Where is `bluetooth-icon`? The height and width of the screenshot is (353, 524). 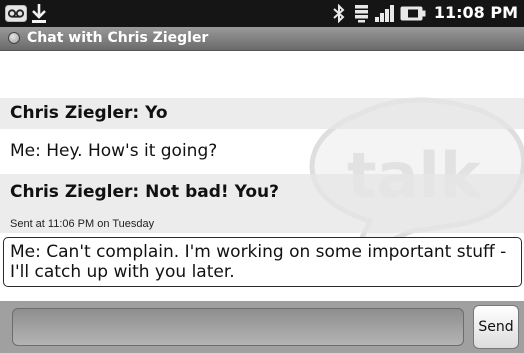 bluetooth-icon is located at coordinates (339, 15).